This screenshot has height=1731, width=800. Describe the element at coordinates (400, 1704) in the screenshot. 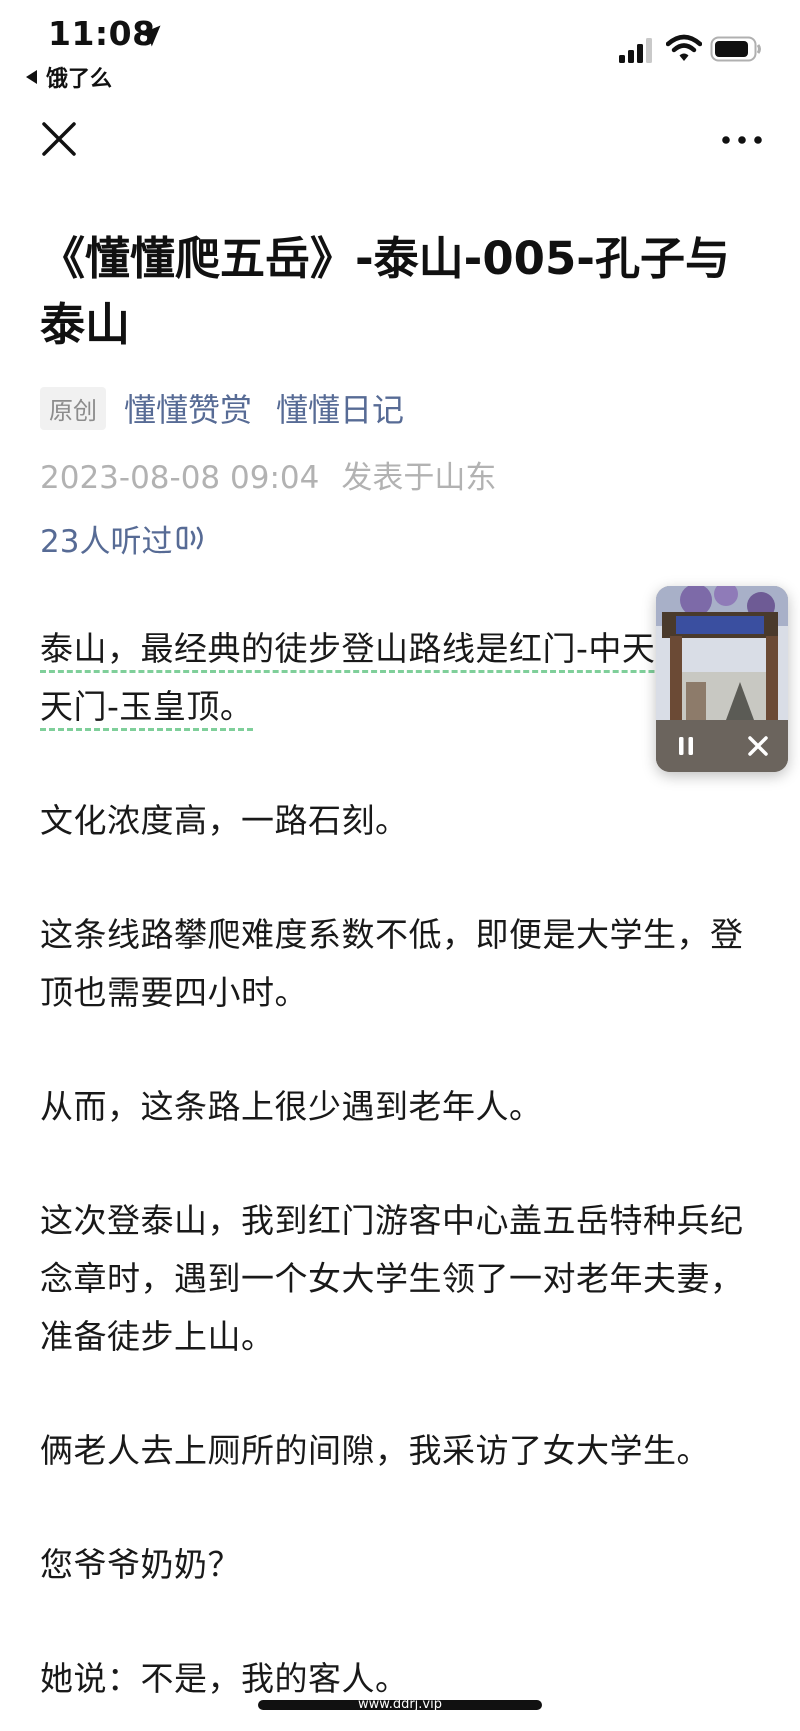

I see `watermark-text: www.ddrj.vip` at that location.